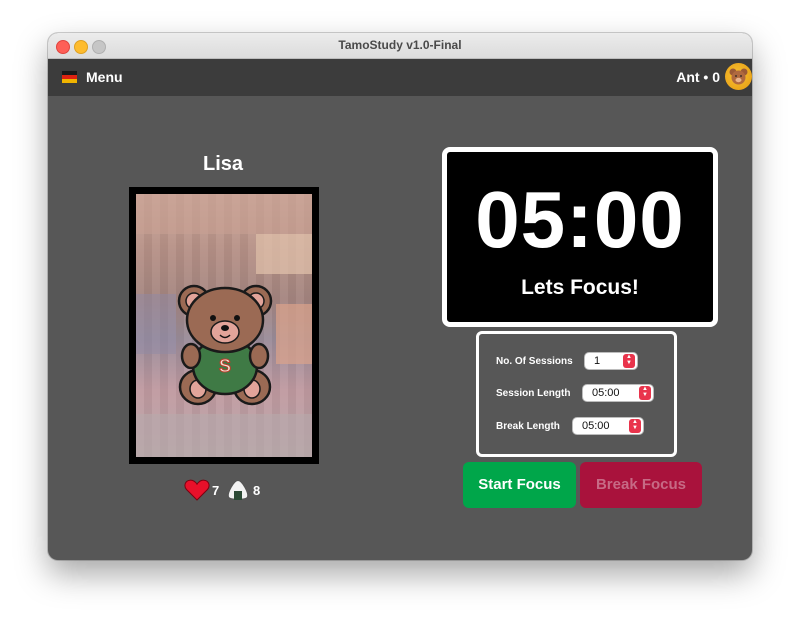 This screenshot has width=800, height=625. Describe the element at coordinates (611, 361) in the screenshot. I see `sessions-stepper: 1 ▲ ▼` at that location.